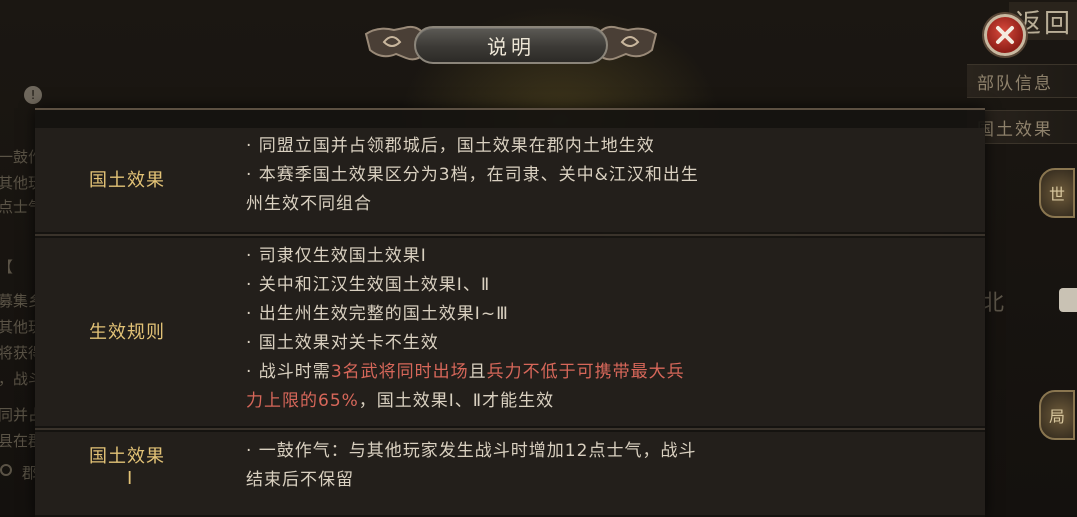 This screenshot has width=1077, height=517. What do you see at coordinates (127, 332) in the screenshot?
I see `section-label: 生效规则` at bounding box center [127, 332].